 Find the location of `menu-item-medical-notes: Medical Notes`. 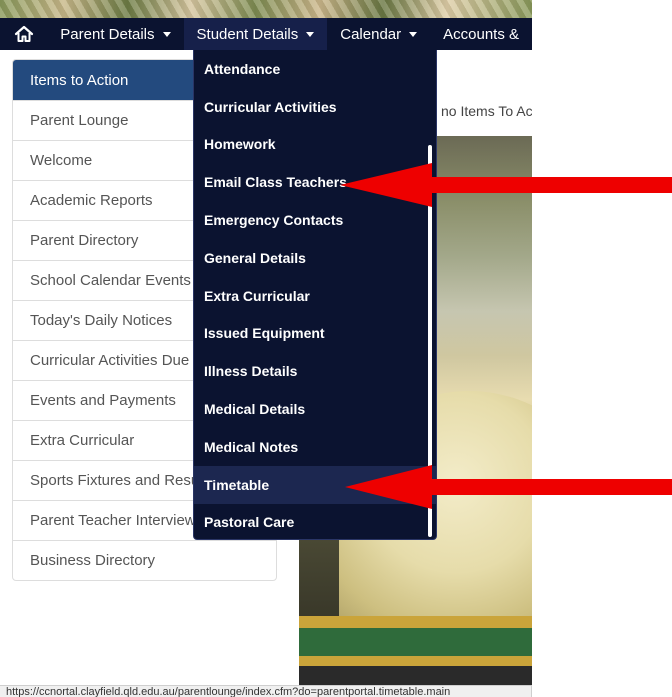

menu-item-medical-notes: Medical Notes is located at coordinates (315, 447).